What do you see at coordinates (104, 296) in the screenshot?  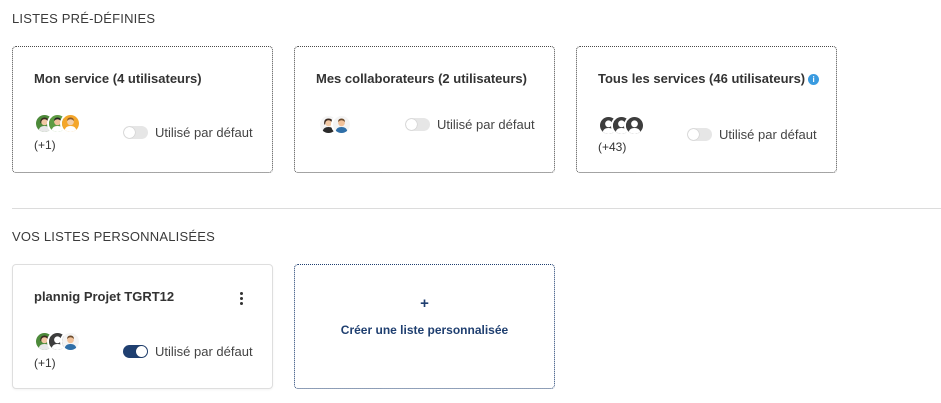 I see `card-title: plannig Projet TGRT12` at bounding box center [104, 296].